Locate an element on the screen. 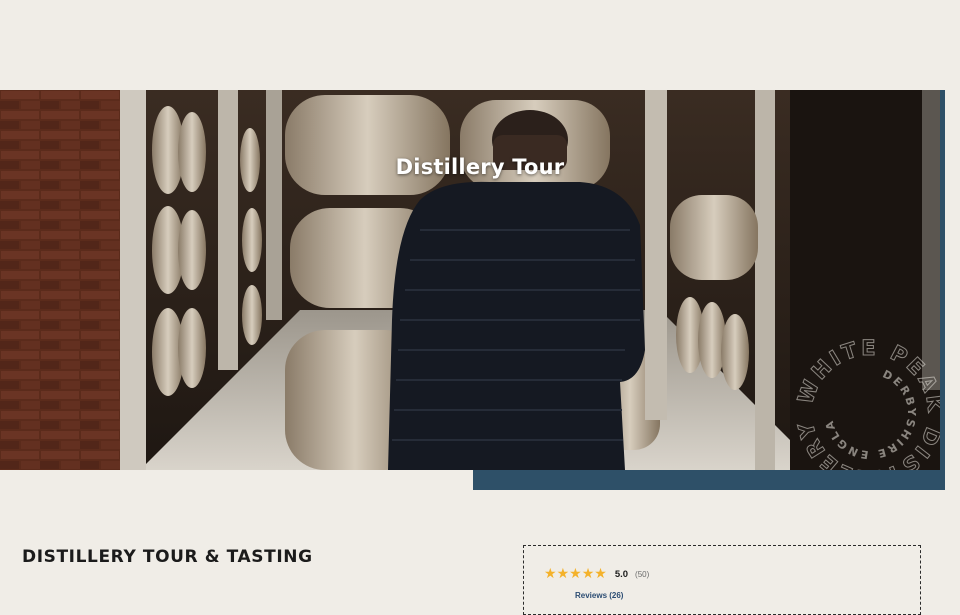  reviews-link: Reviews (26) is located at coordinates (599, 595).